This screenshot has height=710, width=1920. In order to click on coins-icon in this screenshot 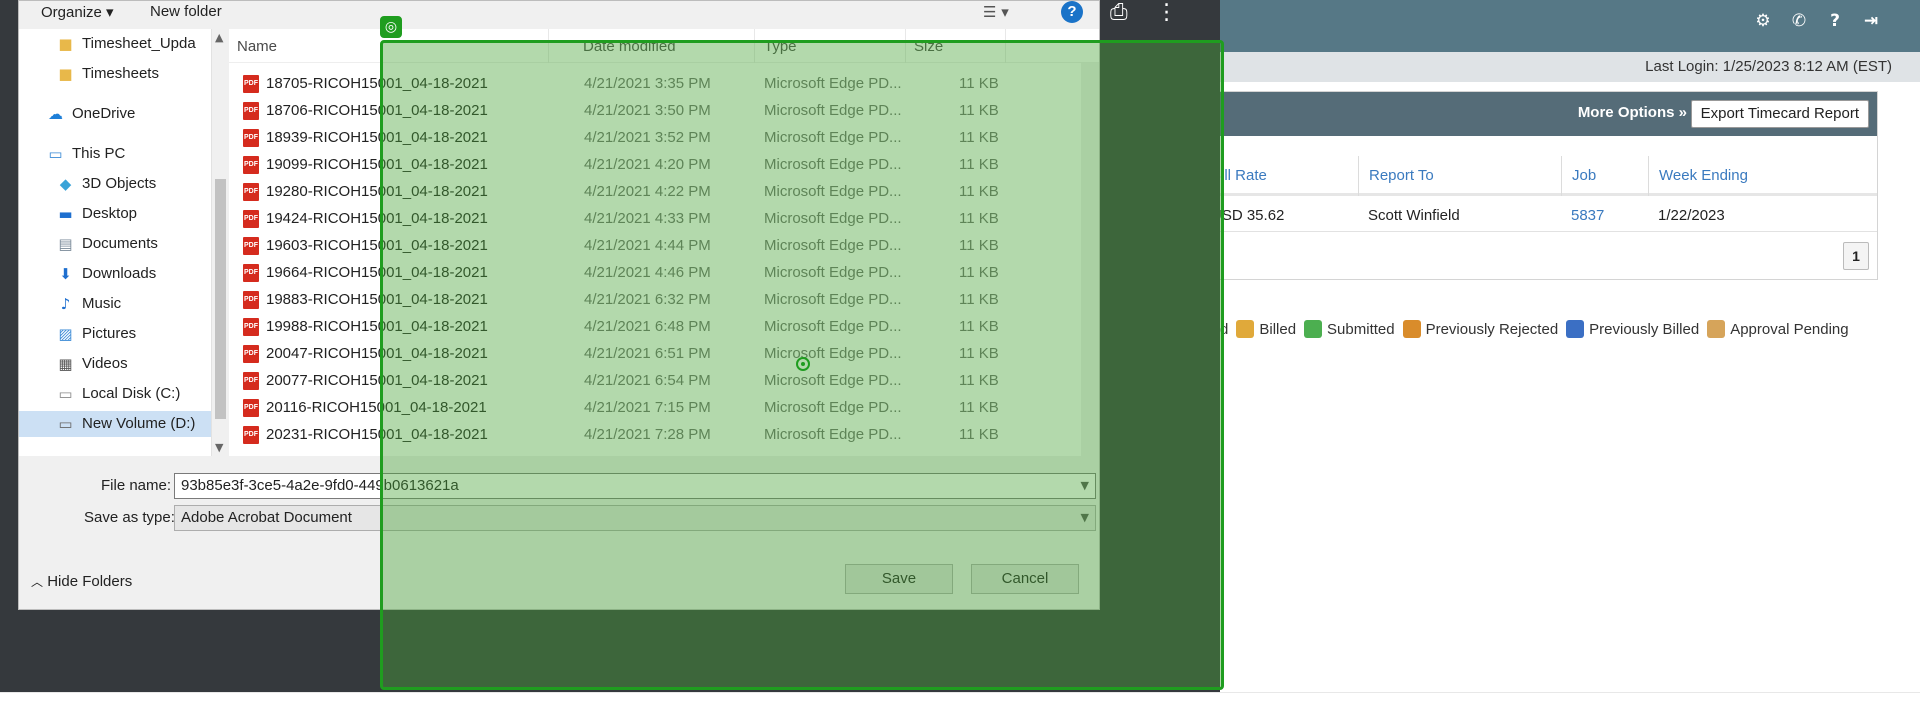, I will do `click(1245, 329)`.